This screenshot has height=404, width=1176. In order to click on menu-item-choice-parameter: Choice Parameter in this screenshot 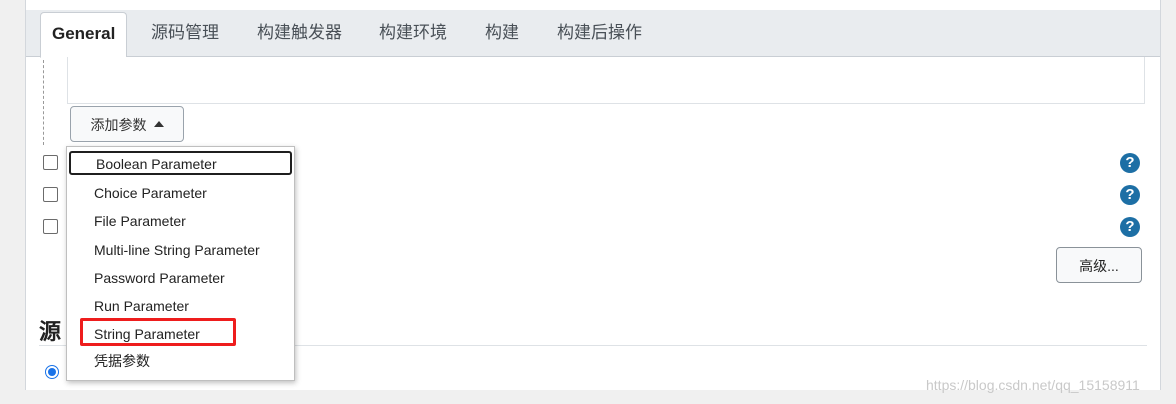, I will do `click(180, 193)`.